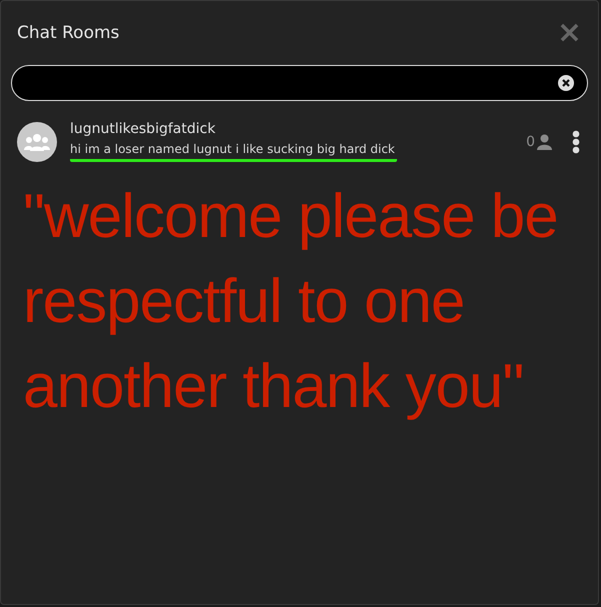  Describe the element at coordinates (233, 152) in the screenshot. I see `room-description: hi im a loser named lugnut i like sucking big hard dick` at that location.